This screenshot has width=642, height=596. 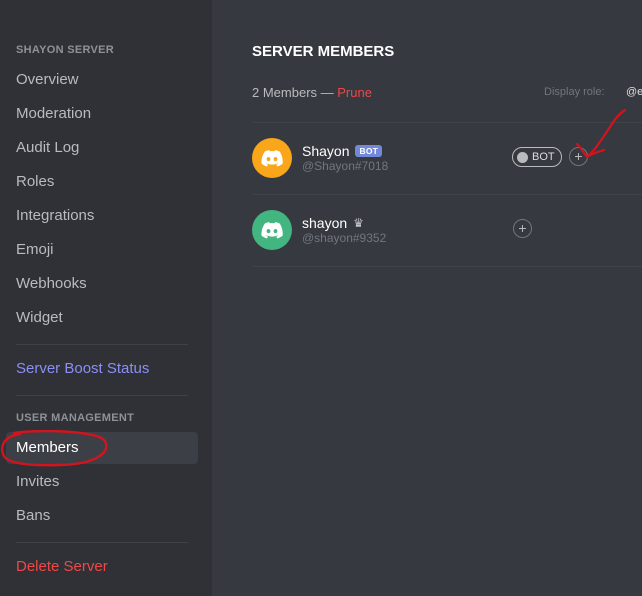 I want to click on display-role-select: @e, so click(x=634, y=92).